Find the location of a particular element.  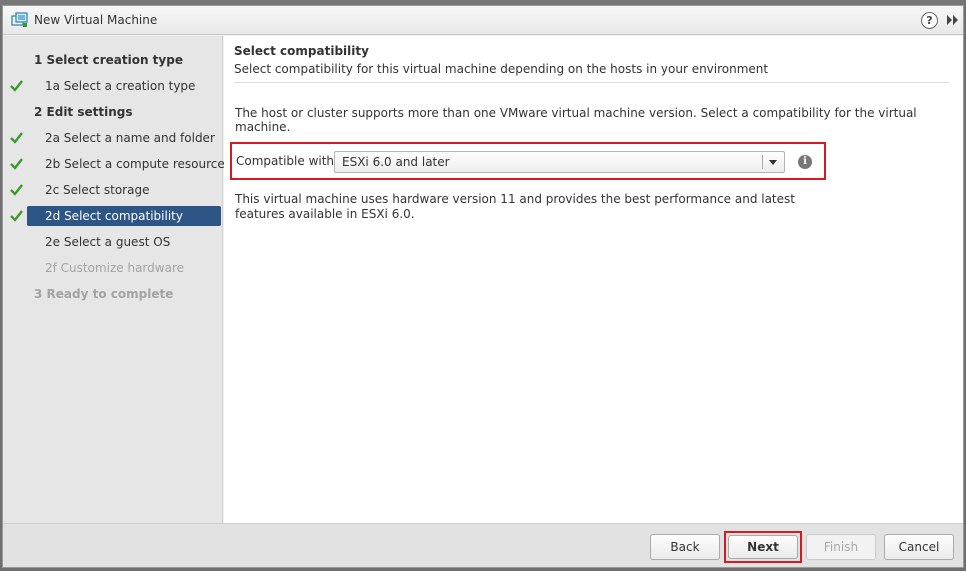

wizard-step-label: 2d Select compatibility is located at coordinates (114, 216).